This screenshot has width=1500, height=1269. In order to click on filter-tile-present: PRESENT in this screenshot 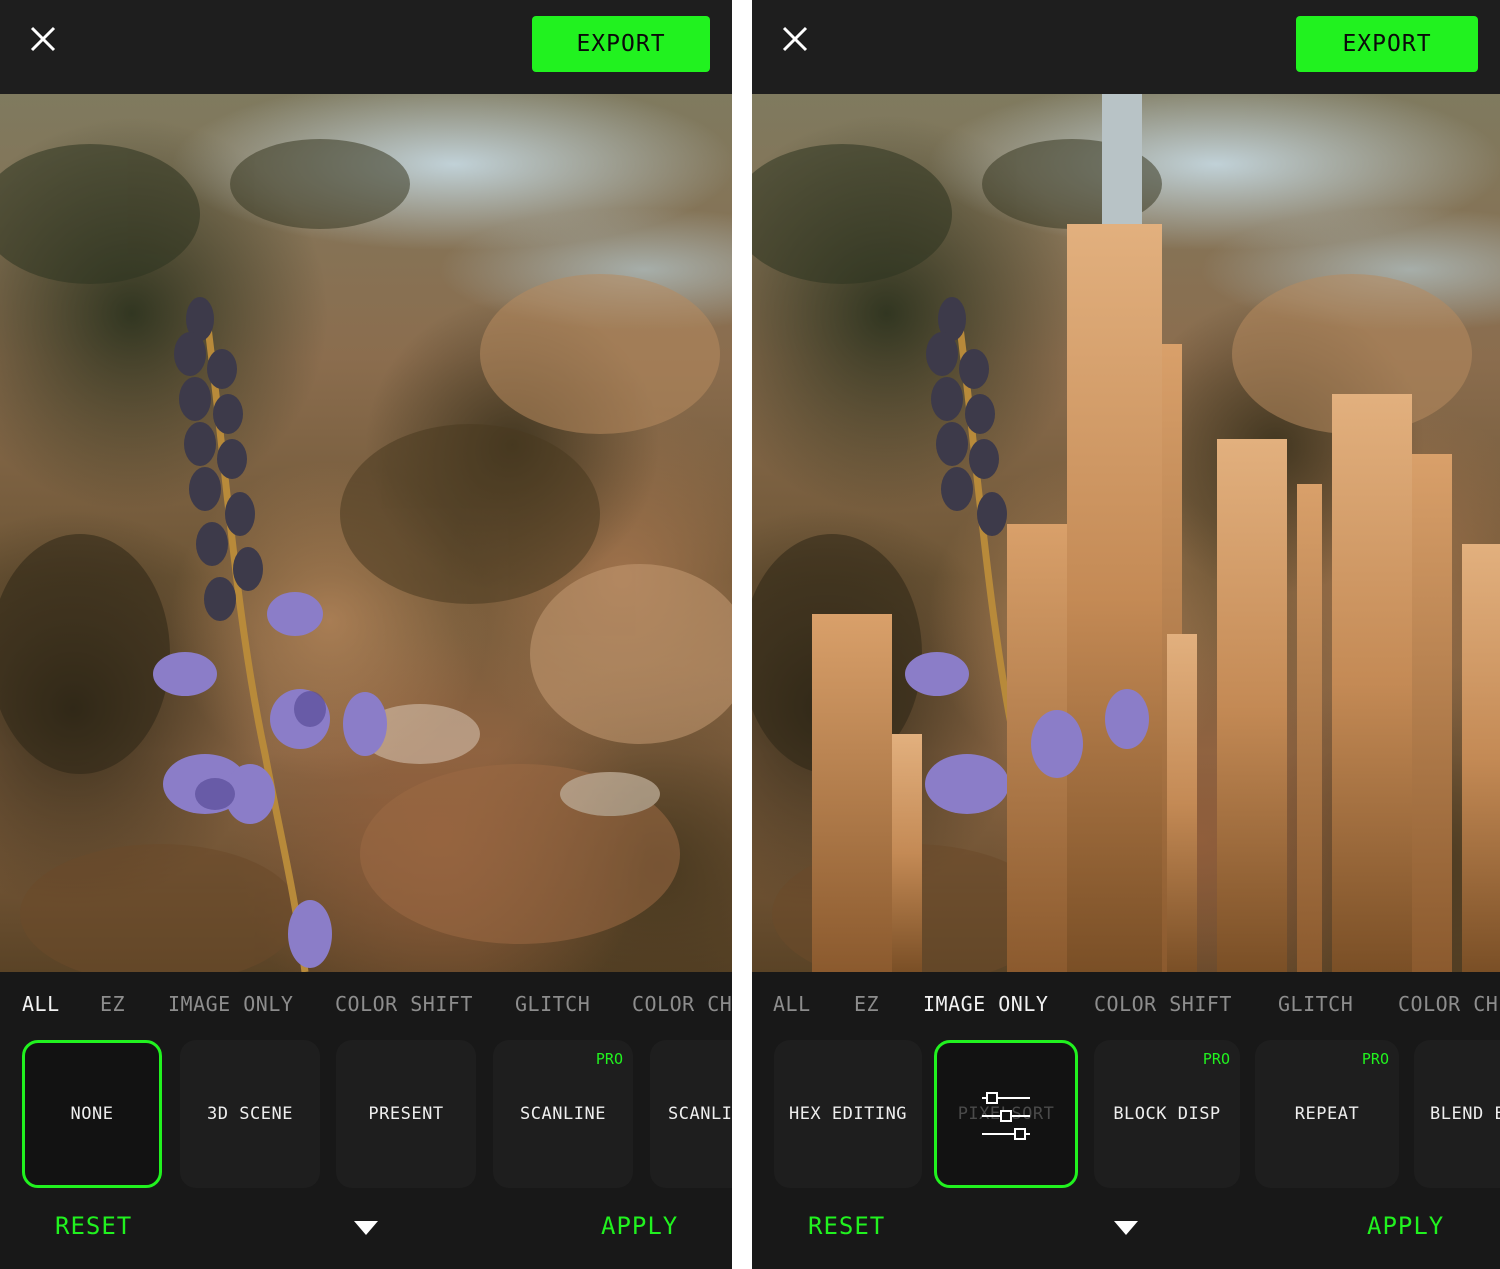, I will do `click(406, 1114)`.